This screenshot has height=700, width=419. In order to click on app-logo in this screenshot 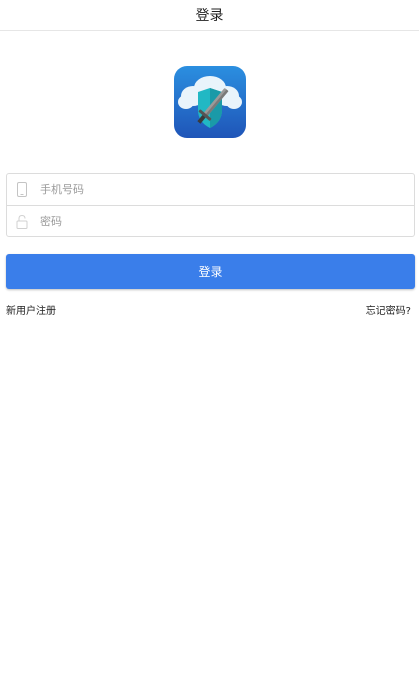, I will do `click(210, 102)`.